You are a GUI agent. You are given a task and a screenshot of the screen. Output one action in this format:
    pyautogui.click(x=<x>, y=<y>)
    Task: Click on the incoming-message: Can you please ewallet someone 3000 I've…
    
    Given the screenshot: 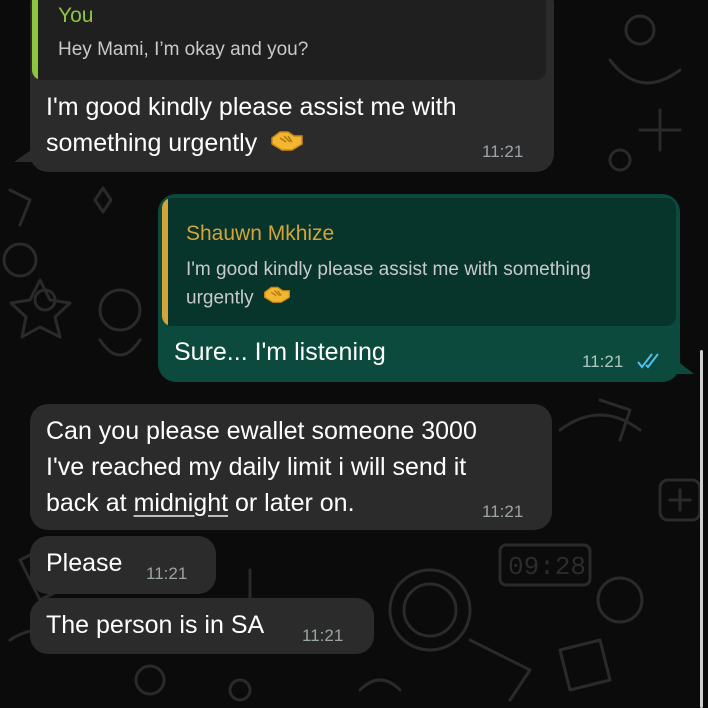 What is the action you would take?
    pyautogui.click(x=291, y=467)
    